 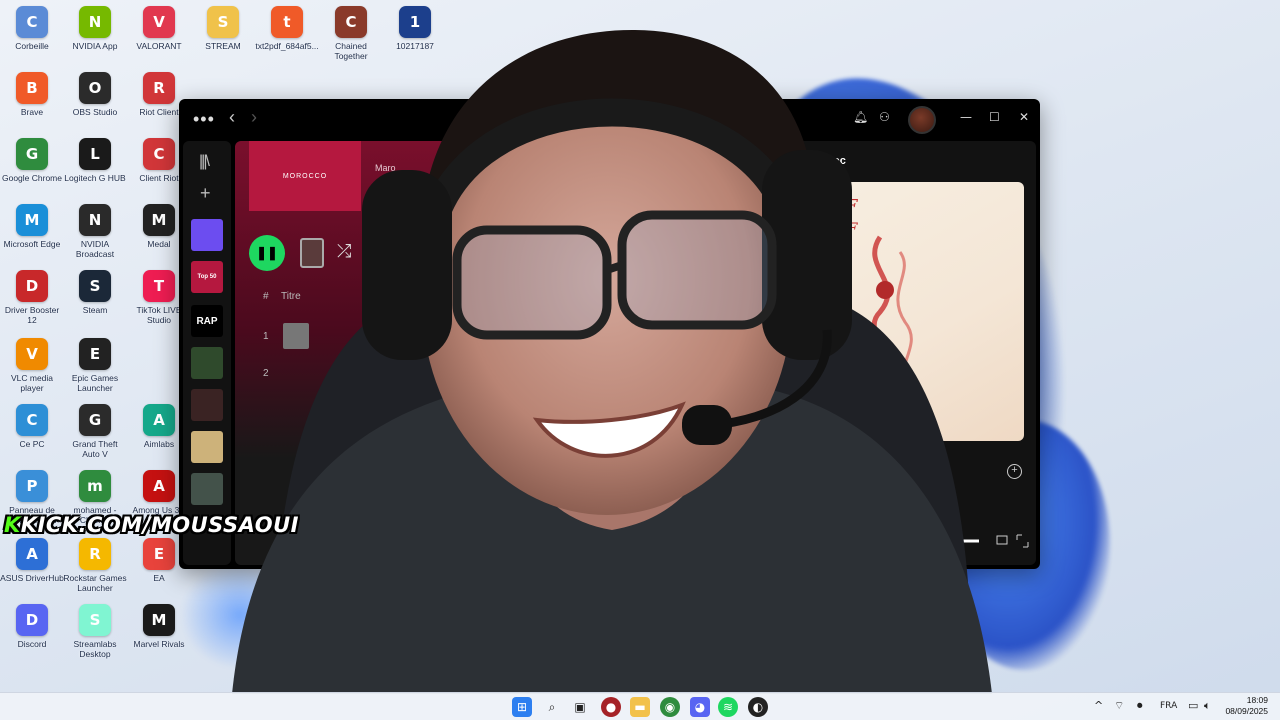 I want to click on task-view-icon: ▣, so click(x=580, y=707).